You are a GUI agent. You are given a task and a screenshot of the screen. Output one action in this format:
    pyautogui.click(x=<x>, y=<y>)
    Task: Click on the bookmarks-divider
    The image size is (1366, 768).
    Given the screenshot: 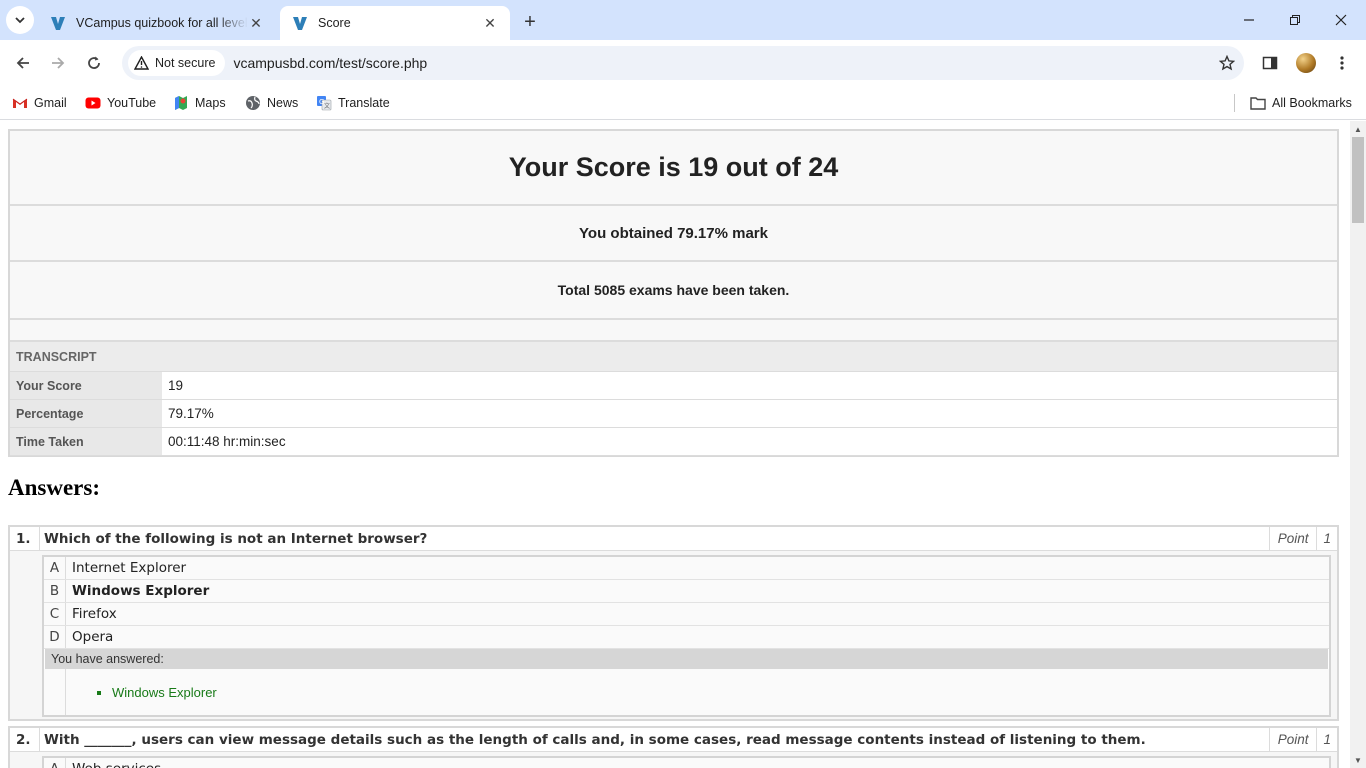 What is the action you would take?
    pyautogui.click(x=1234, y=103)
    